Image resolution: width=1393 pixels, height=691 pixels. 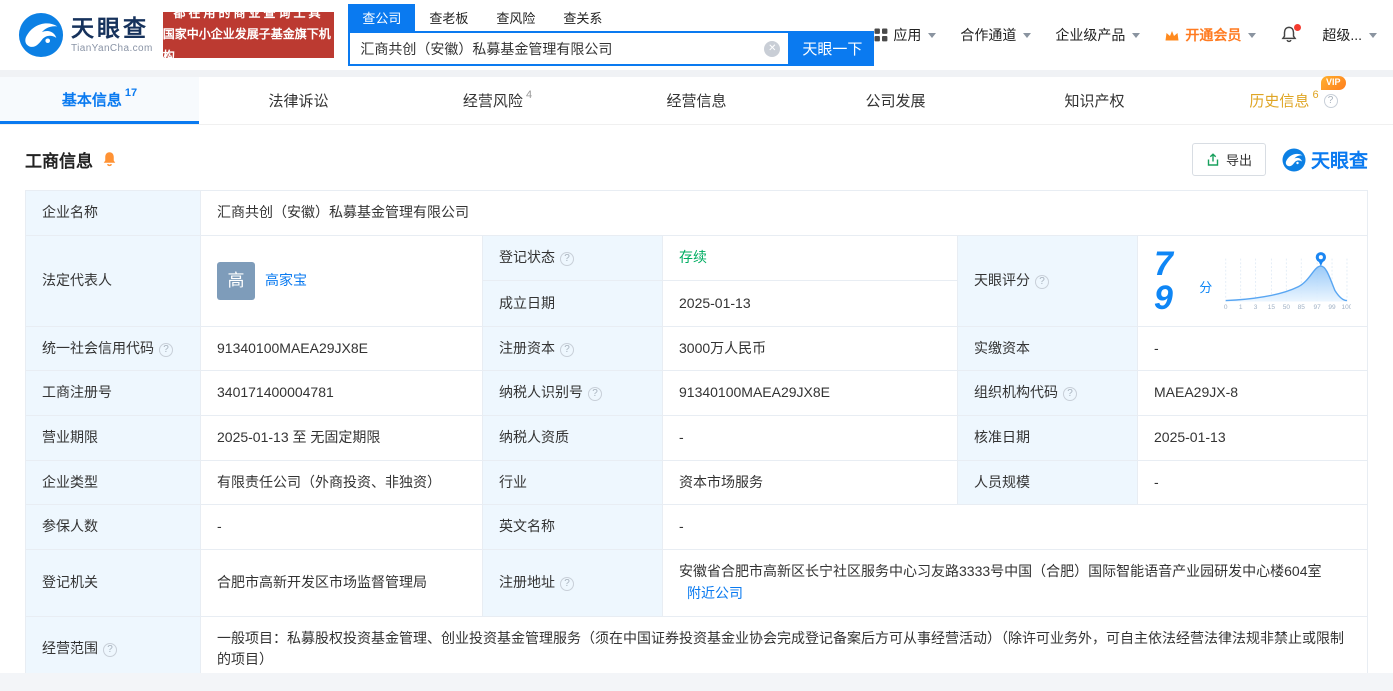 I want to click on tianyancha-logo-icon, so click(x=1294, y=159).